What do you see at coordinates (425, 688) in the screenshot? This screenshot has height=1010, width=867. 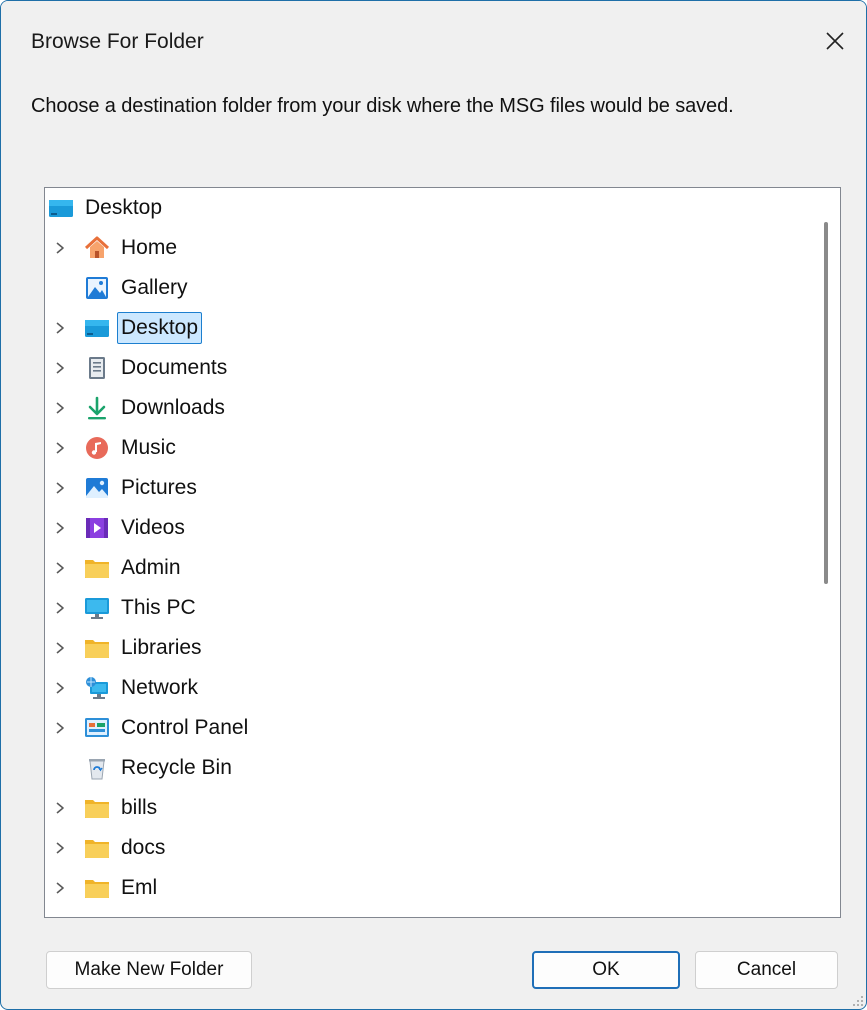 I see `tree-item: Network` at bounding box center [425, 688].